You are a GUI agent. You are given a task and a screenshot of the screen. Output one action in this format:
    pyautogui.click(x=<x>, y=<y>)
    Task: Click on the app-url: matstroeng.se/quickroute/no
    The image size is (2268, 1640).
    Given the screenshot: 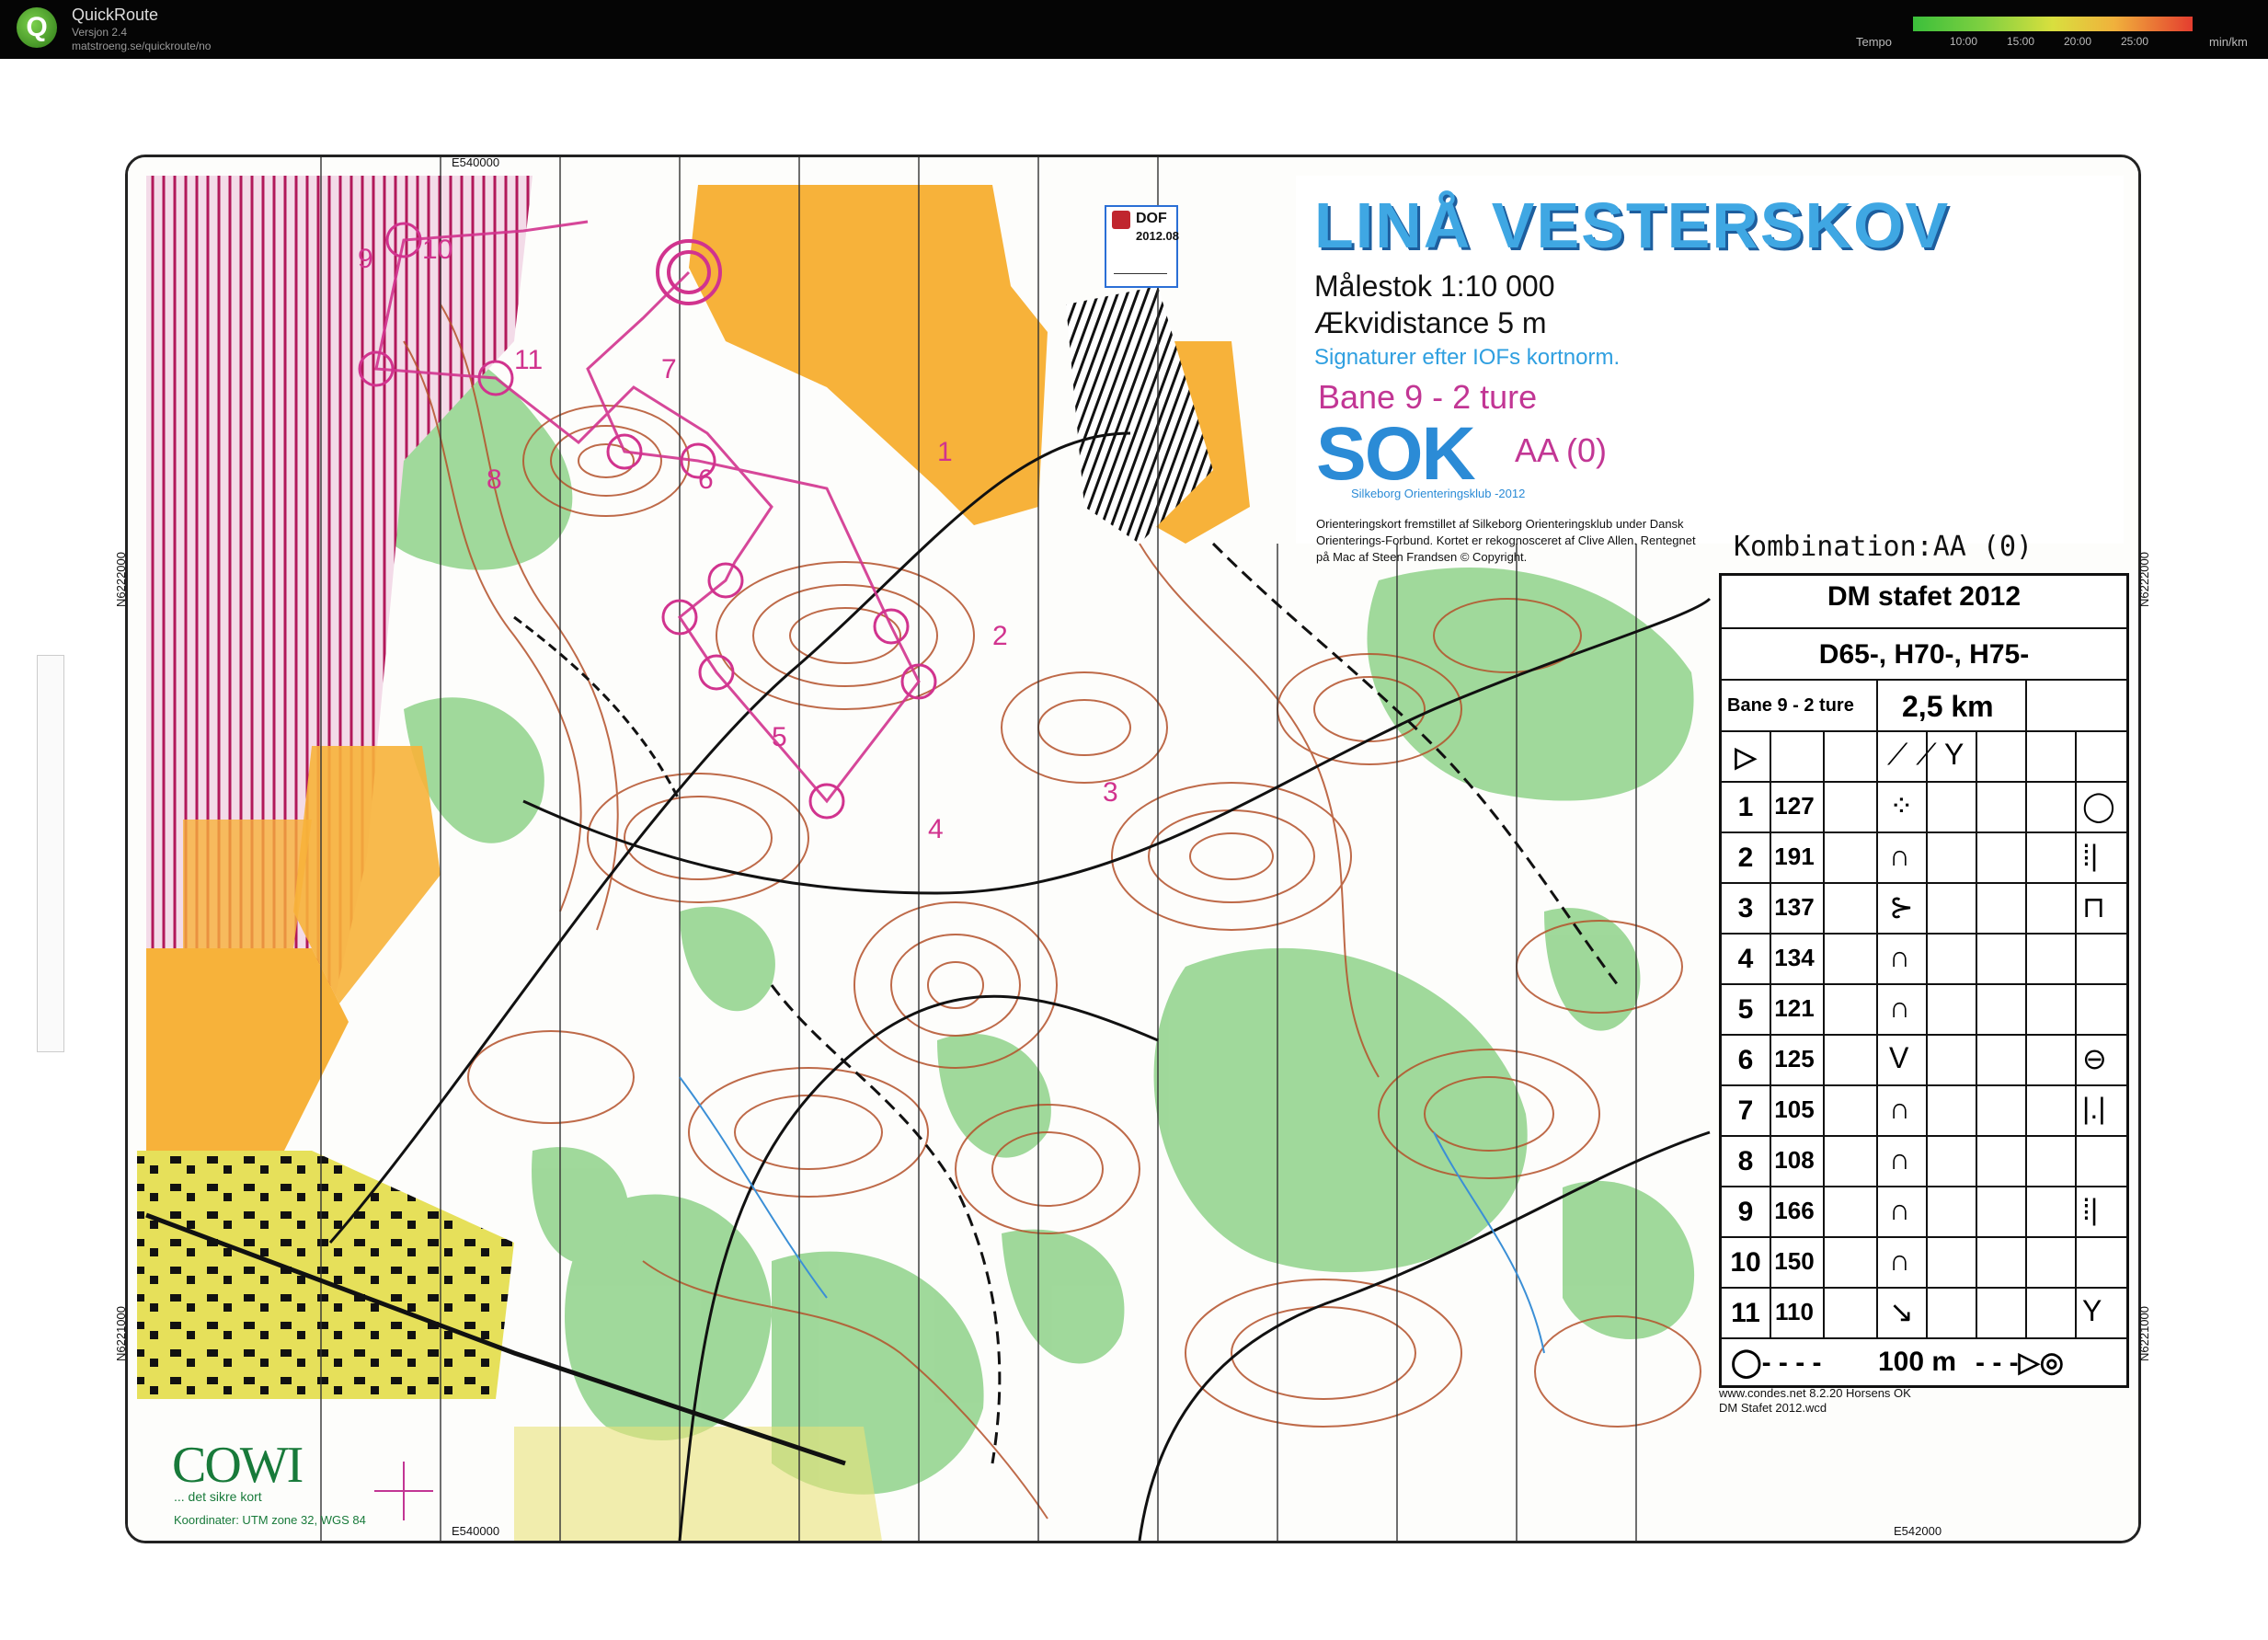 What is the action you would take?
    pyautogui.click(x=141, y=46)
    